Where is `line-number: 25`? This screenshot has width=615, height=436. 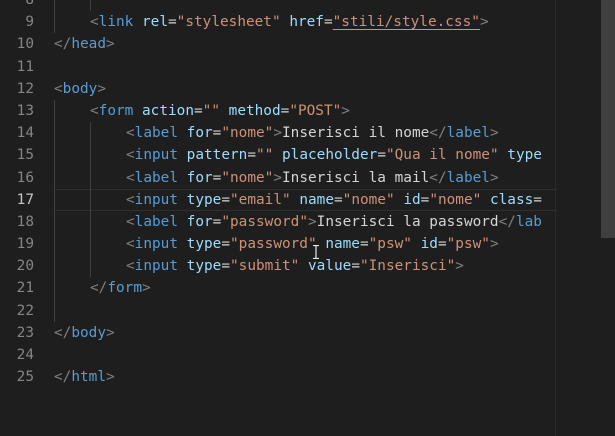
line-number: 25 is located at coordinates (25, 377).